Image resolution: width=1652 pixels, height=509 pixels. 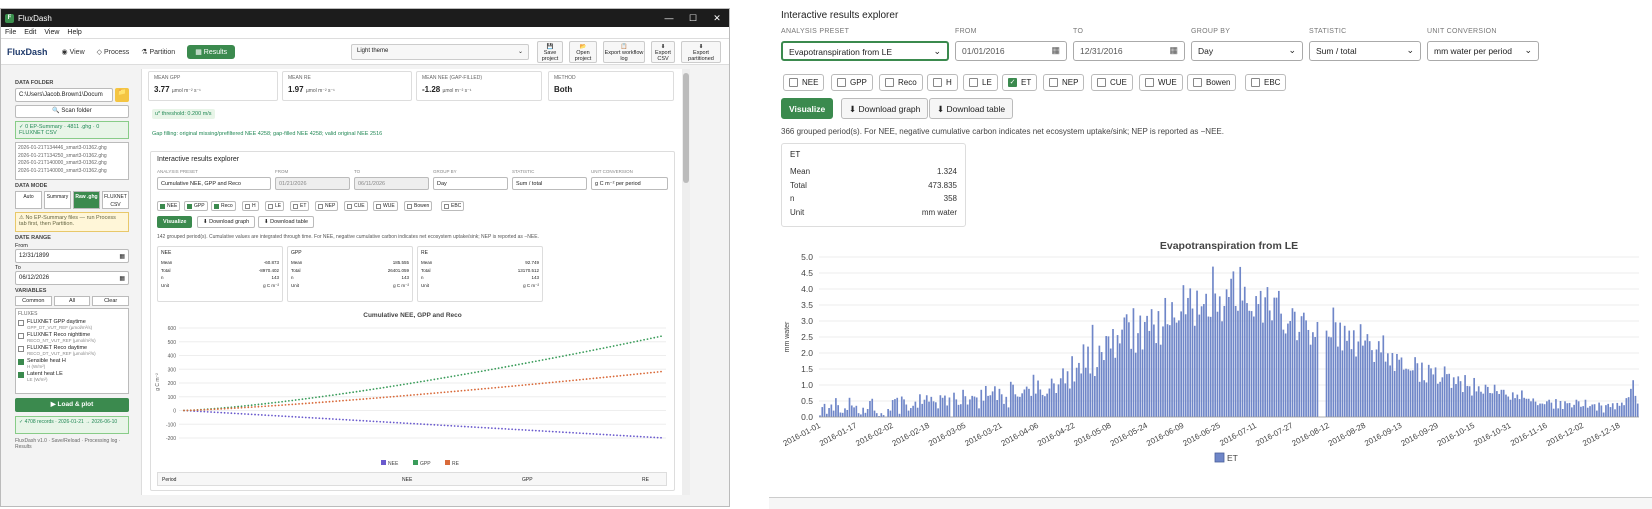 I want to click on folder-path-input: C:\Users\Jacob.Brown1\Docum, so click(x=64, y=95).